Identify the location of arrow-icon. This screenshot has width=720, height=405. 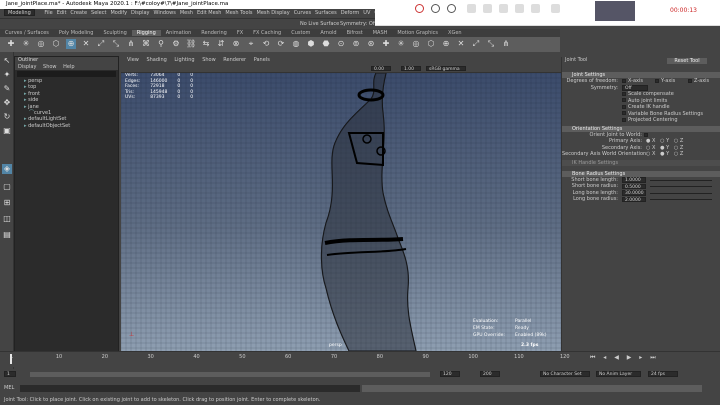
(503, 8).